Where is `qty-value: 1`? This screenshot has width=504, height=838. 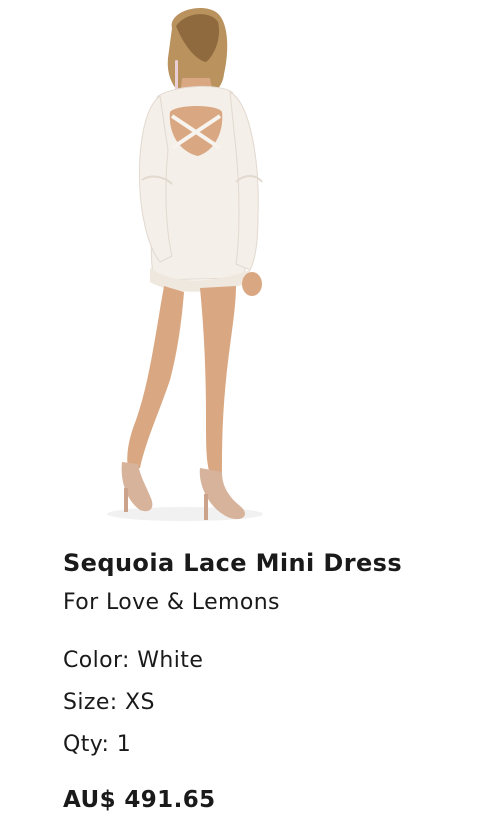
qty-value: 1 is located at coordinates (124, 744).